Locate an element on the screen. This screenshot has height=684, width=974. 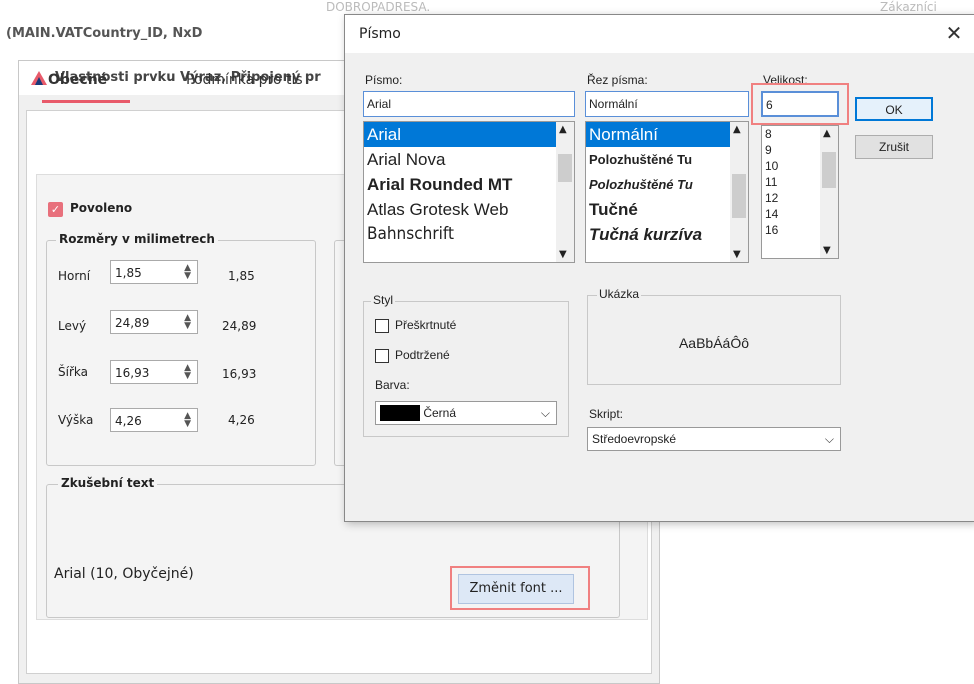
dimension-label-width: Šířka is located at coordinates (73, 372).